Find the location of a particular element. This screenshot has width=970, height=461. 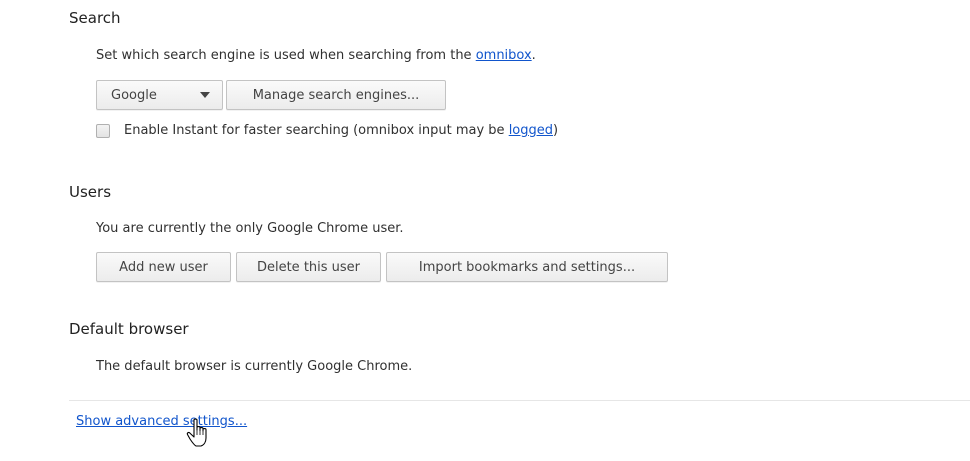

add-new-user-button: Add new user is located at coordinates (163, 267).